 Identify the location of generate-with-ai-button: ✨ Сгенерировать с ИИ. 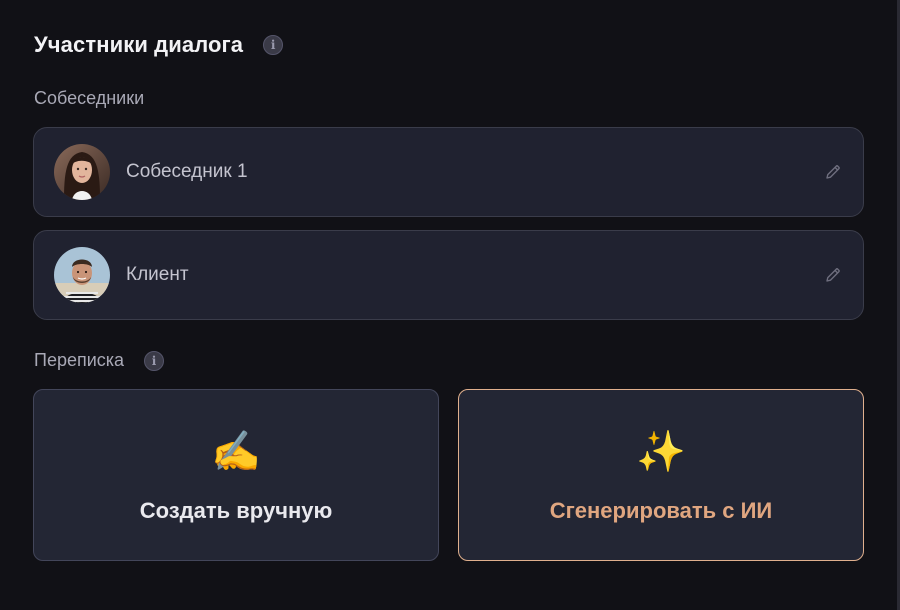
(661, 475).